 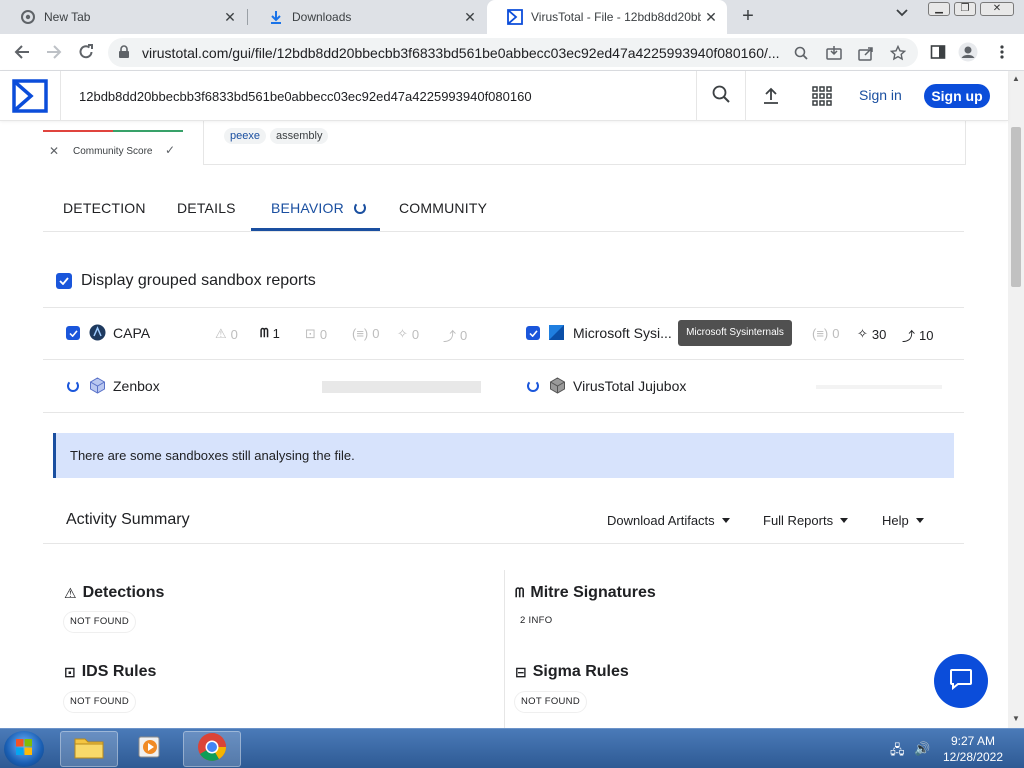 What do you see at coordinates (1016, 207) in the screenshot?
I see `scroll-thumb` at bounding box center [1016, 207].